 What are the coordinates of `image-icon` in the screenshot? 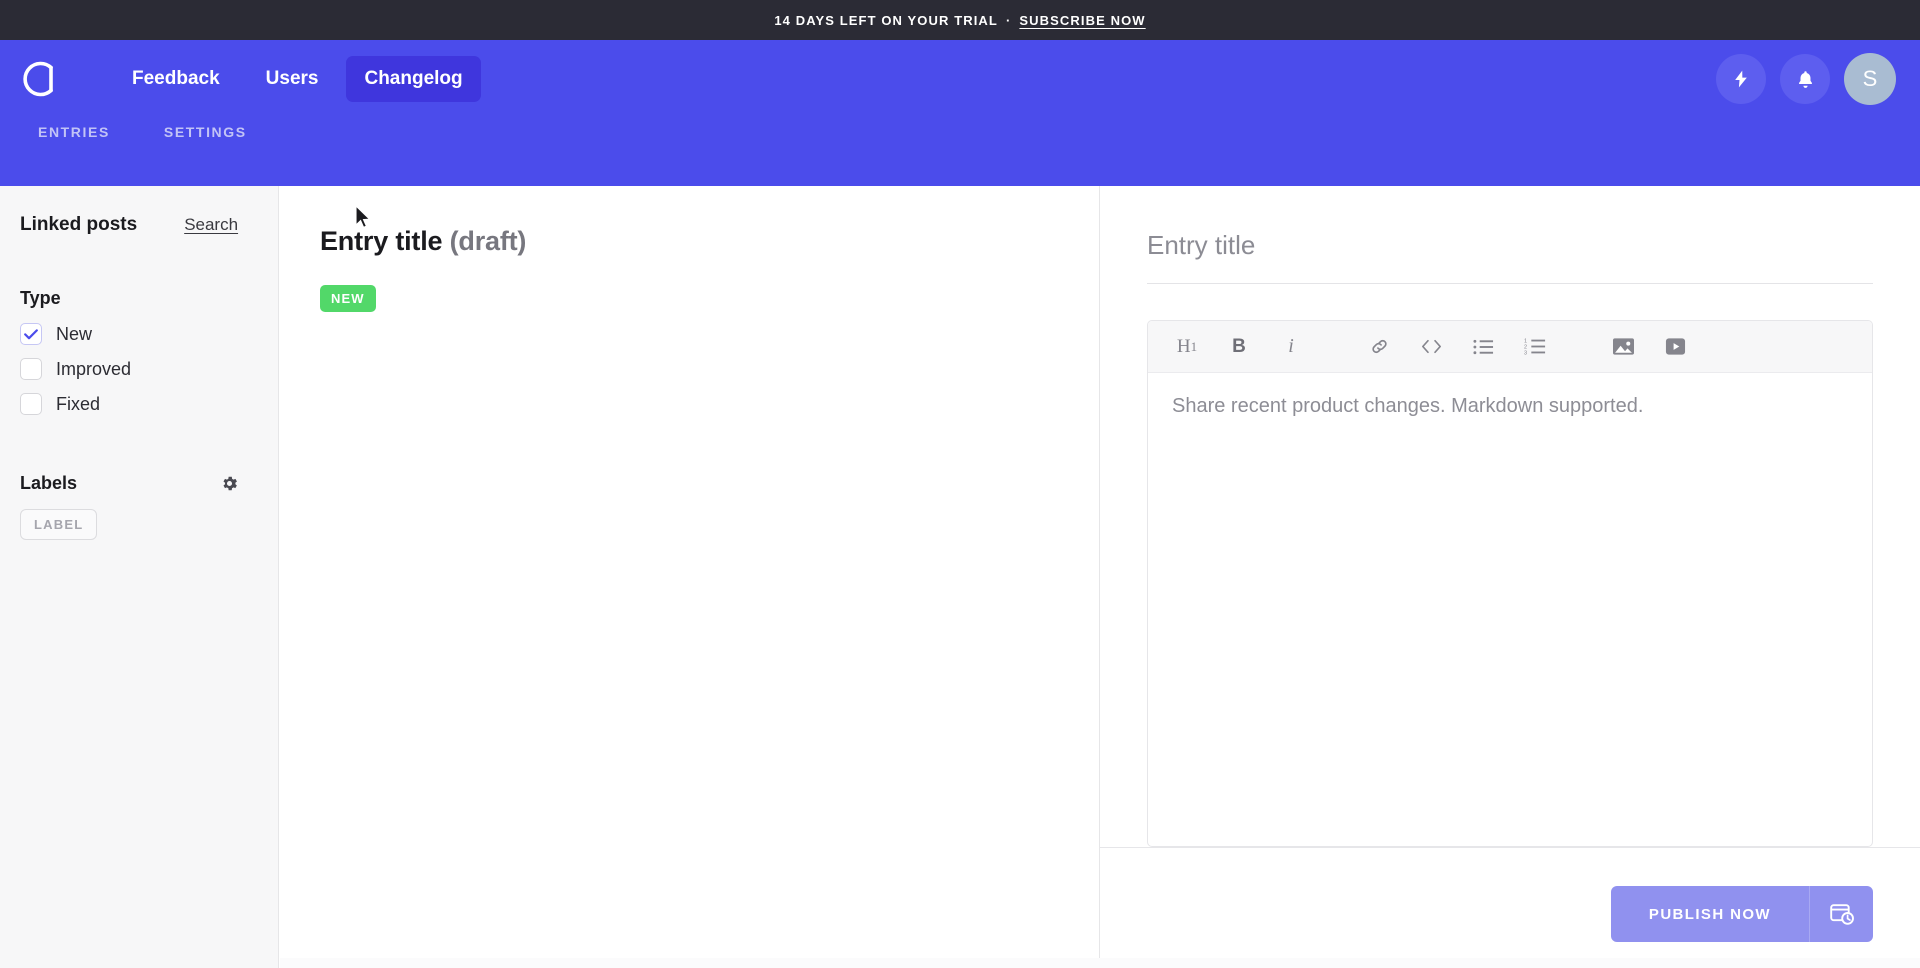 It's located at (1623, 347).